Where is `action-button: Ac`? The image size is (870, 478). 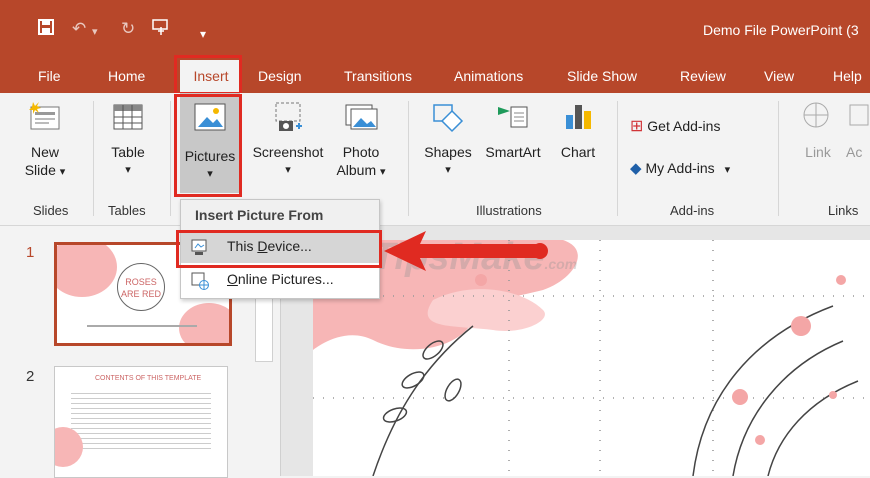
action-button: Ac is located at coordinates (858, 130).